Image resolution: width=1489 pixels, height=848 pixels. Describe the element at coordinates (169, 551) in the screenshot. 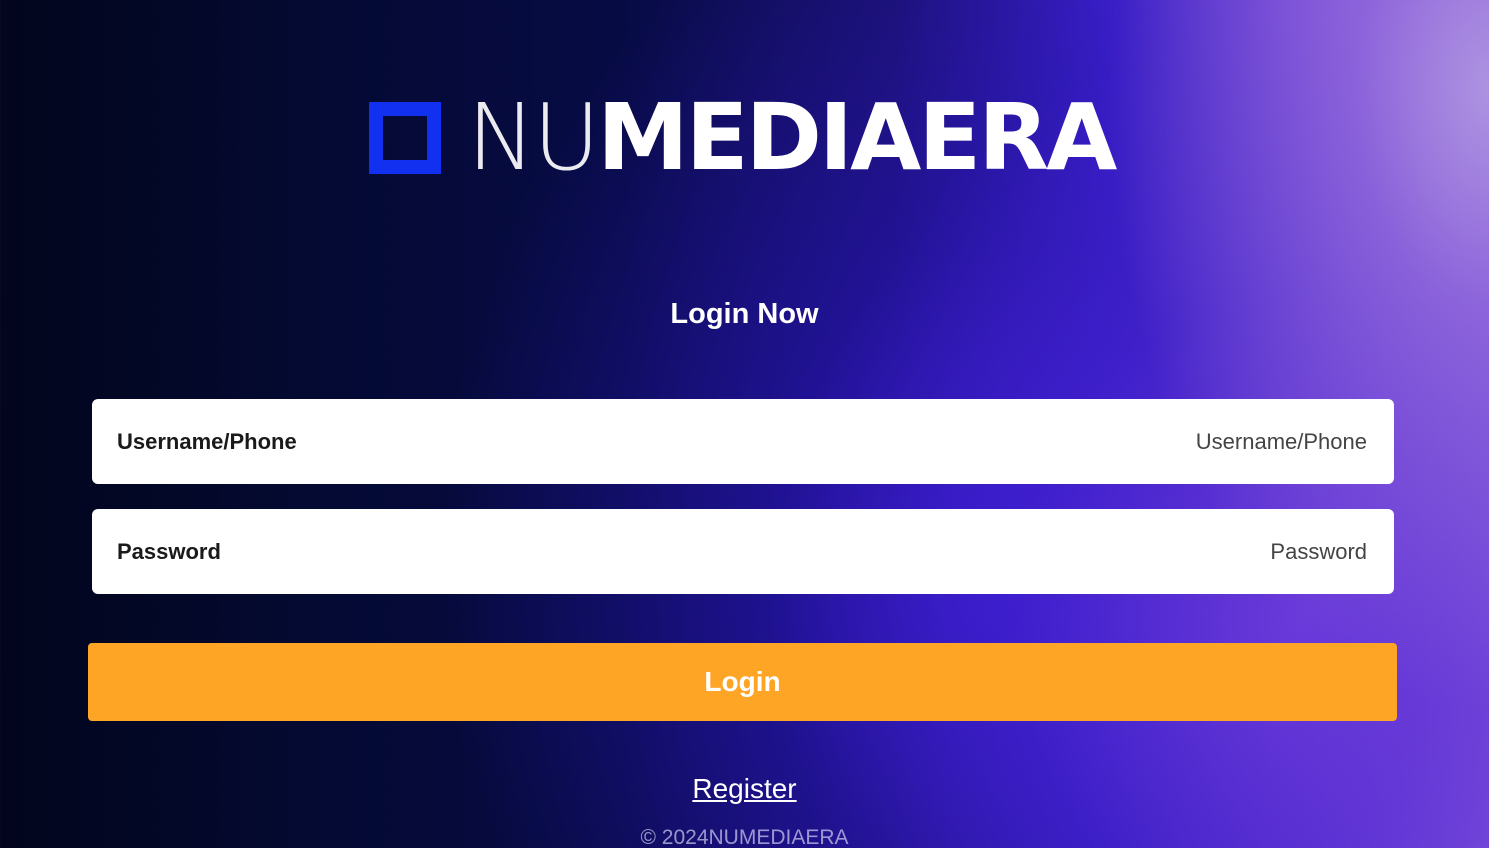

I see `password-label: Password` at that location.